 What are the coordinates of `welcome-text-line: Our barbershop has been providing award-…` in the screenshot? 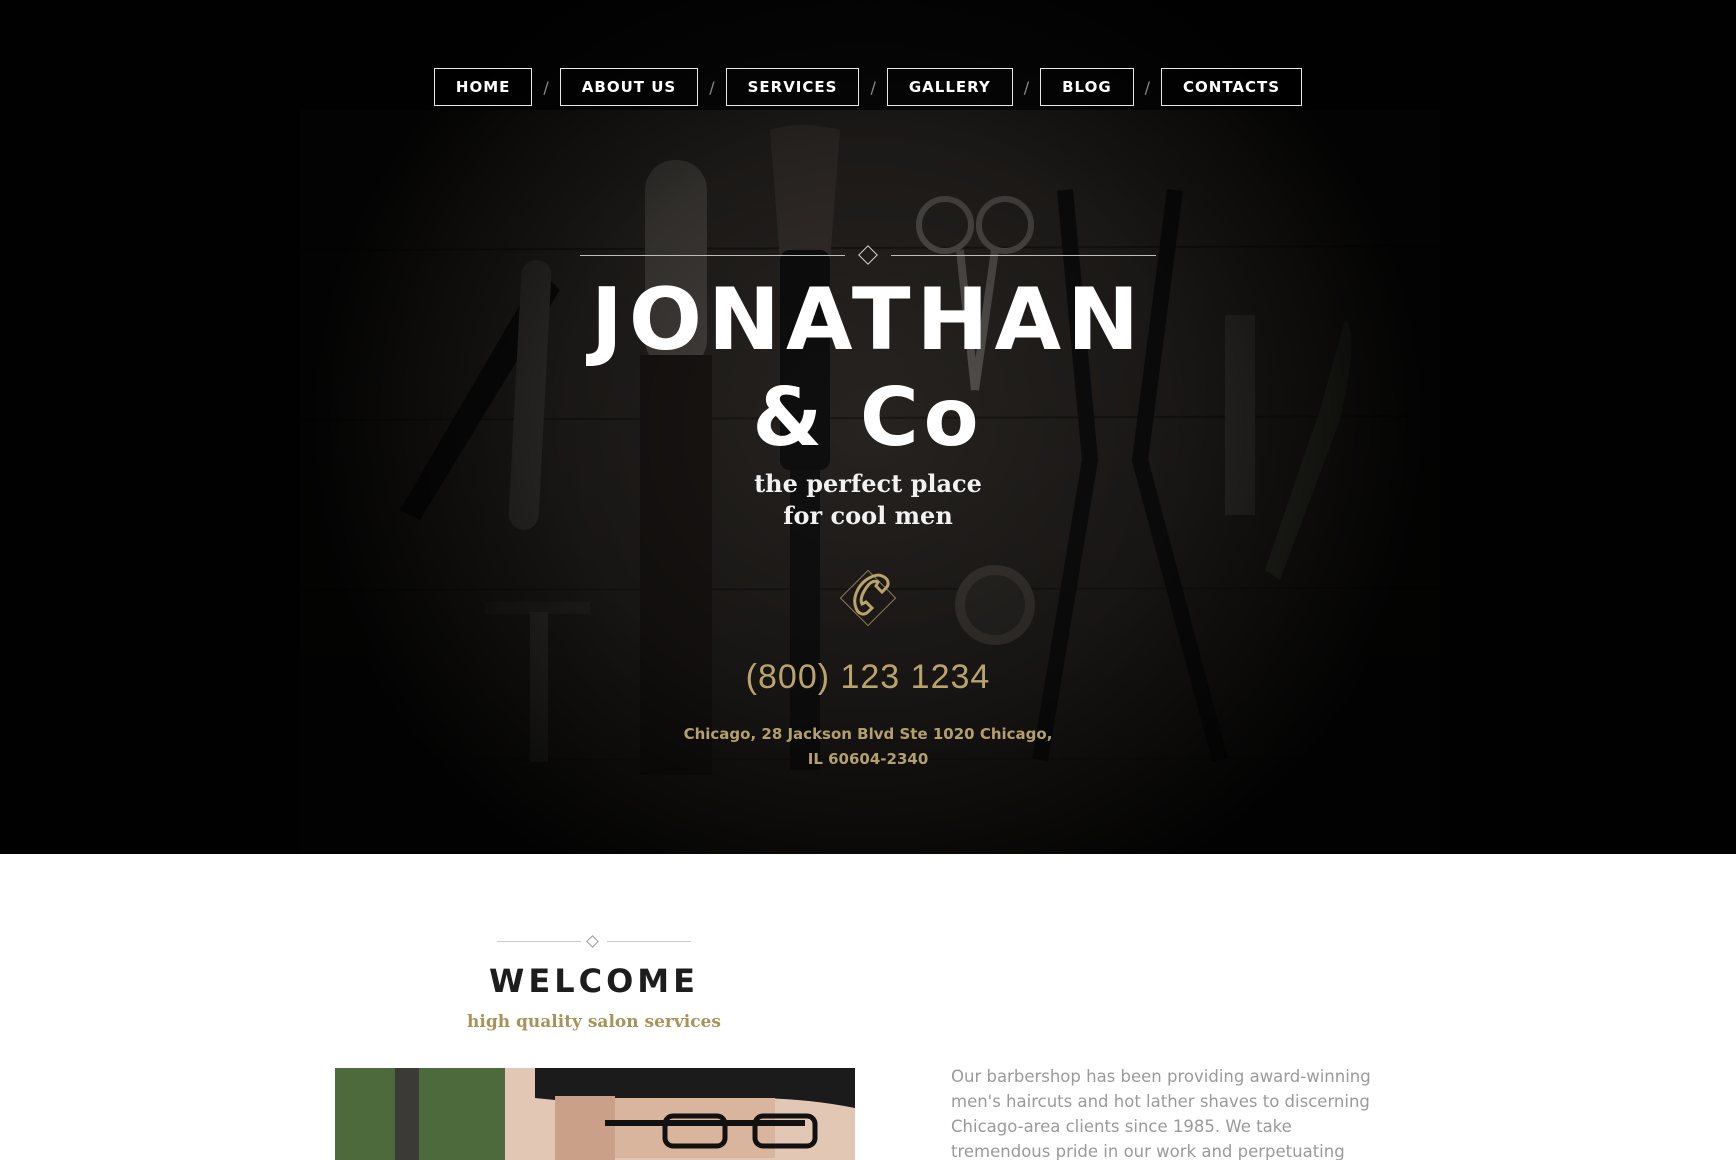 It's located at (1161, 1076).